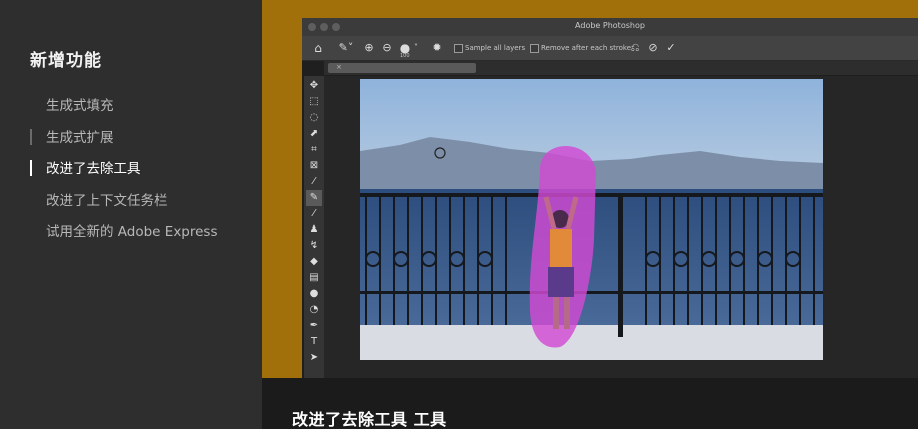 The height and width of the screenshot is (429, 918). I want to click on path-select-tool-icon: ➤, so click(314, 358).